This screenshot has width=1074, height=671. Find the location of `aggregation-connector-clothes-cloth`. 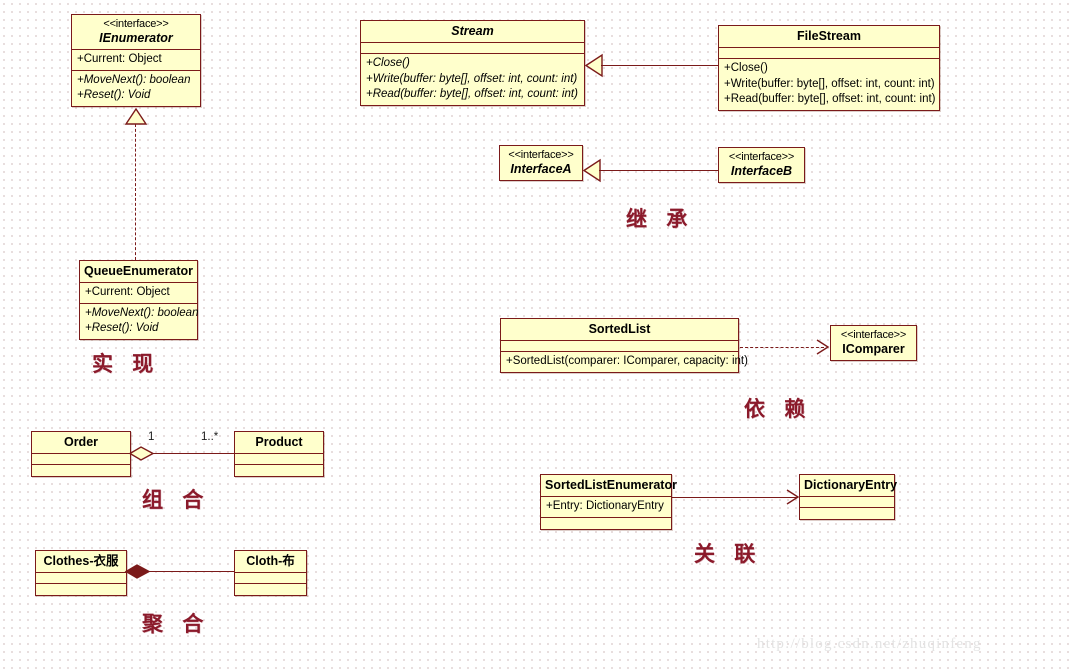

aggregation-connector-clothes-cloth is located at coordinates (192, 571).